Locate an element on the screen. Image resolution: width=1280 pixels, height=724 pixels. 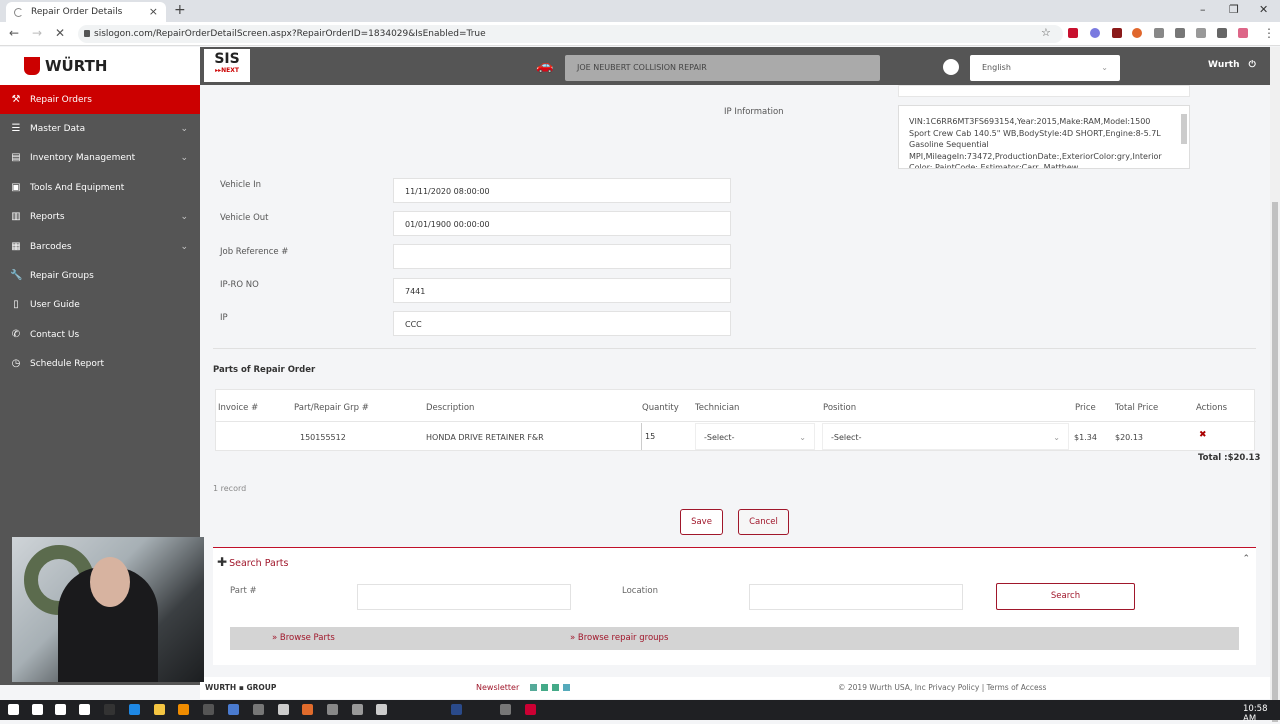
browse-repair-groups-link: » Browse repair groups is located at coordinates (619, 638).